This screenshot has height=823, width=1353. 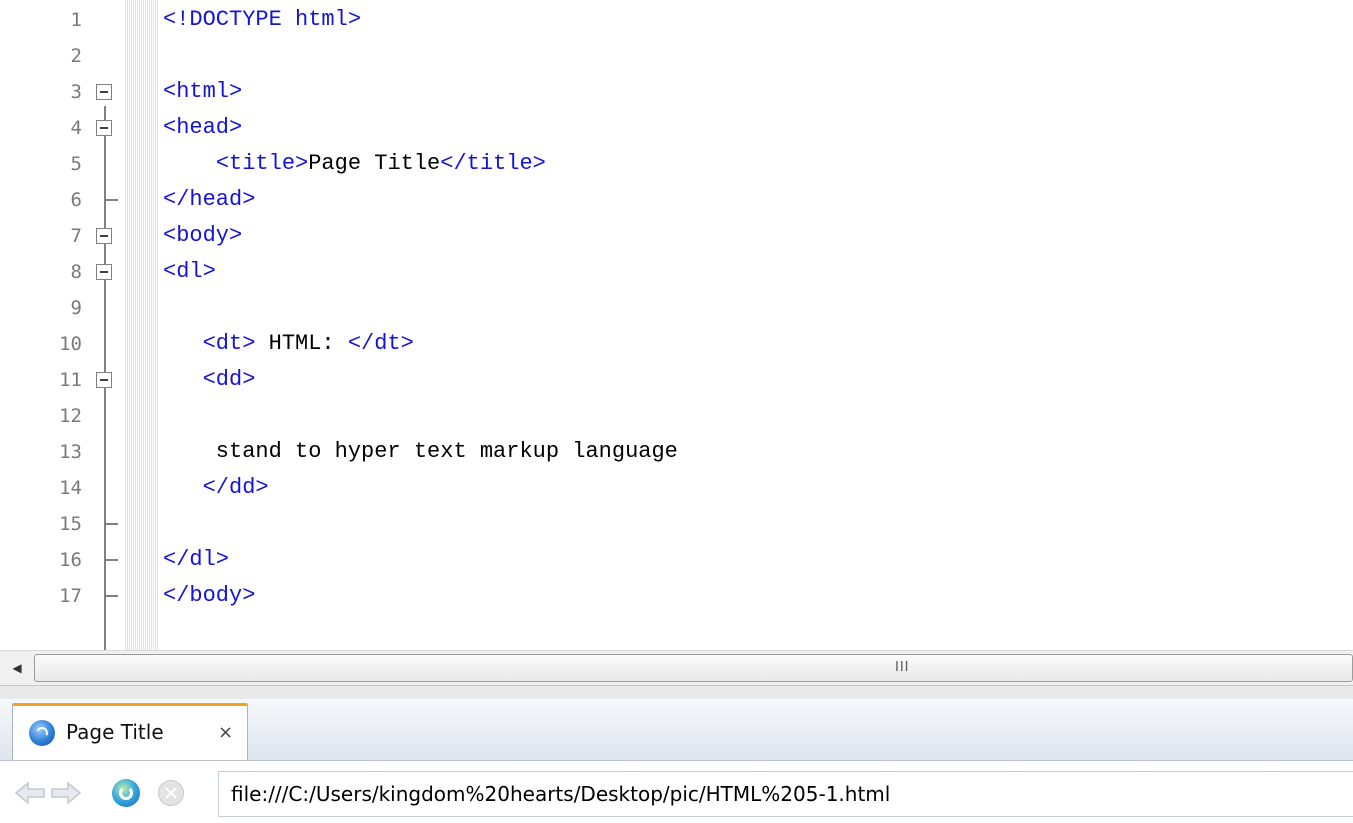 I want to click on code-tag: <body>, so click(x=203, y=235).